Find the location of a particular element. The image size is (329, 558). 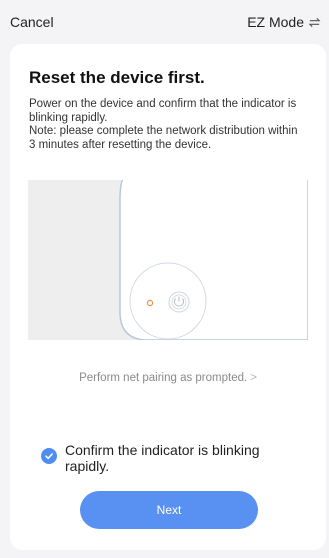

next-button: Next is located at coordinates (169, 510).